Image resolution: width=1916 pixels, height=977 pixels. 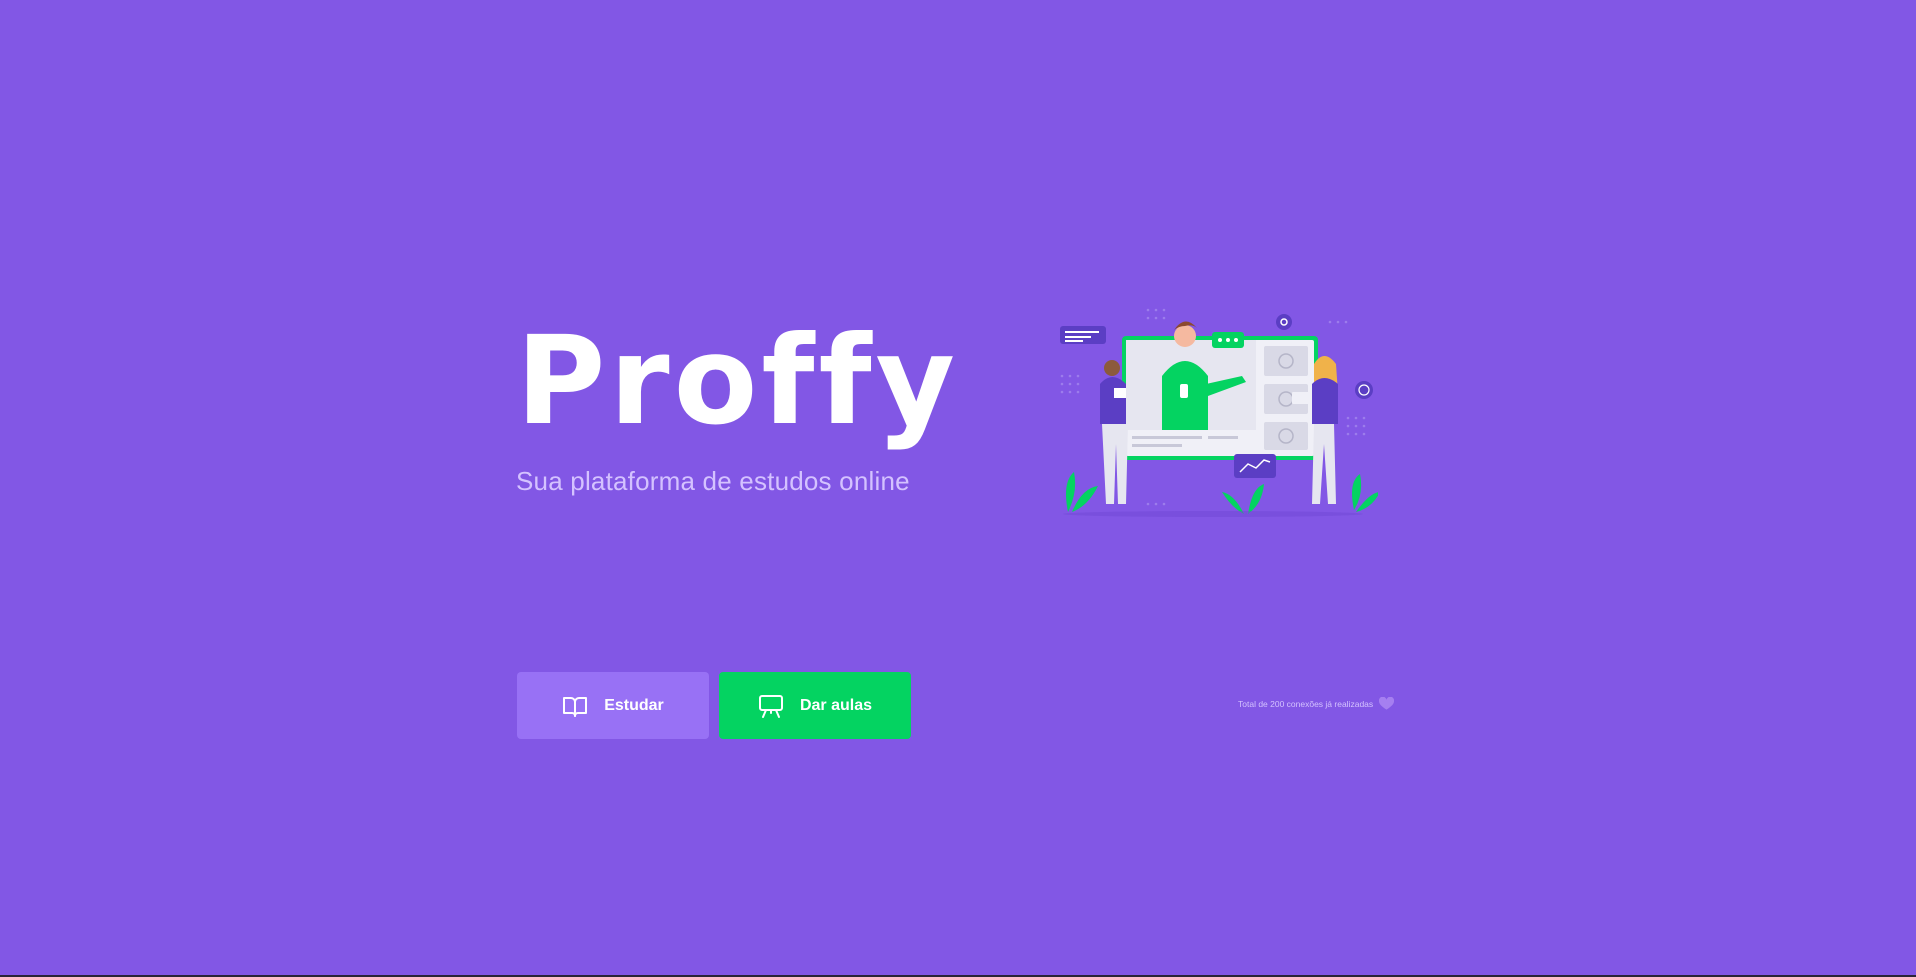 I want to click on action-buttons: Estudar Dar aulas, so click(x=714, y=705).